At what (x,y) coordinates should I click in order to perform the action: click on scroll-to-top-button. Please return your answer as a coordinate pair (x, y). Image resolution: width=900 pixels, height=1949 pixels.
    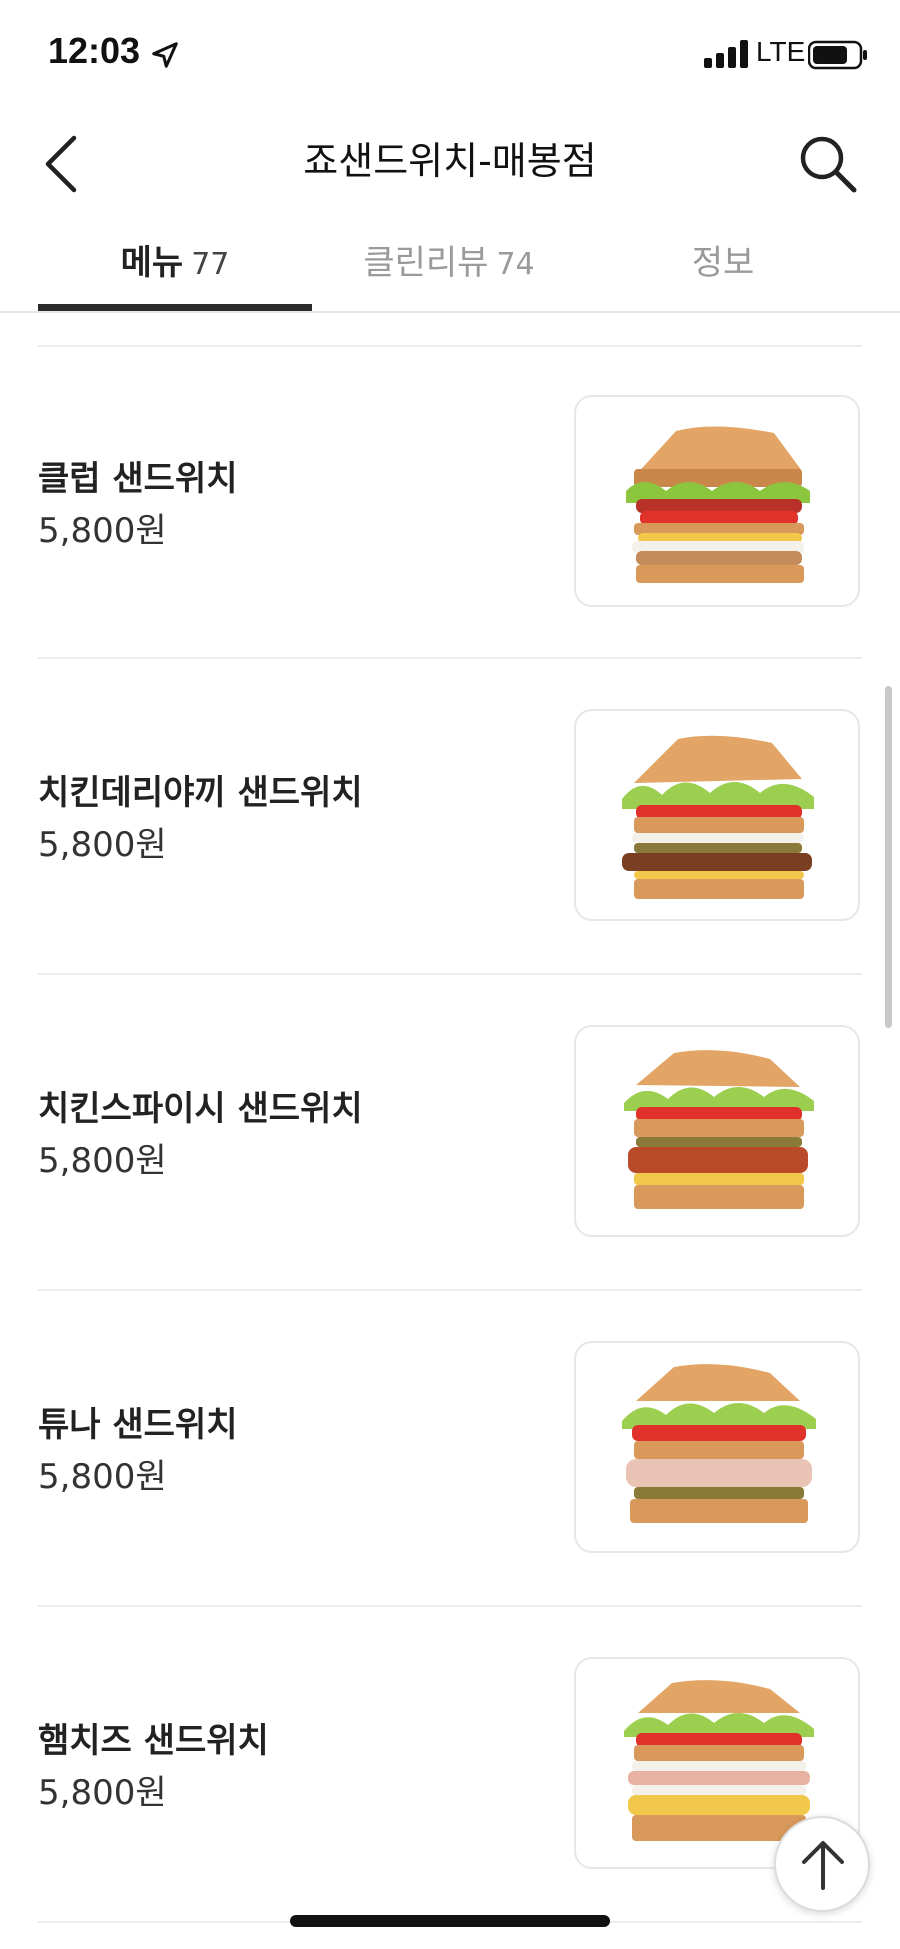
    Looking at the image, I should click on (822, 1864).